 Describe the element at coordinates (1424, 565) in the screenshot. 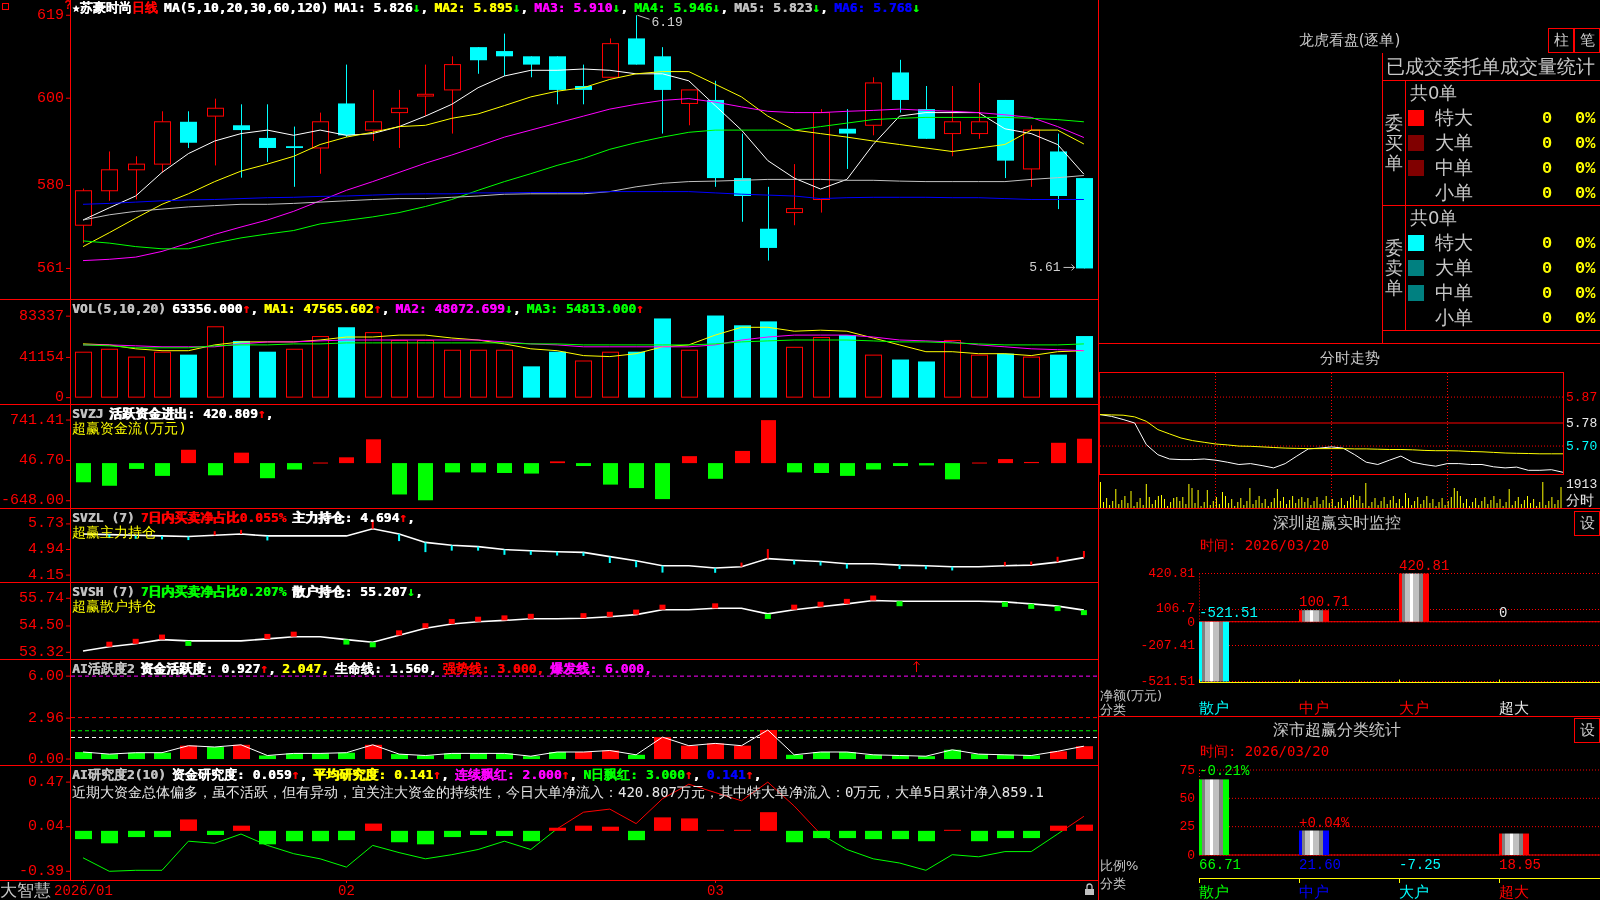

I see `bar-value-label: 420.81` at that location.